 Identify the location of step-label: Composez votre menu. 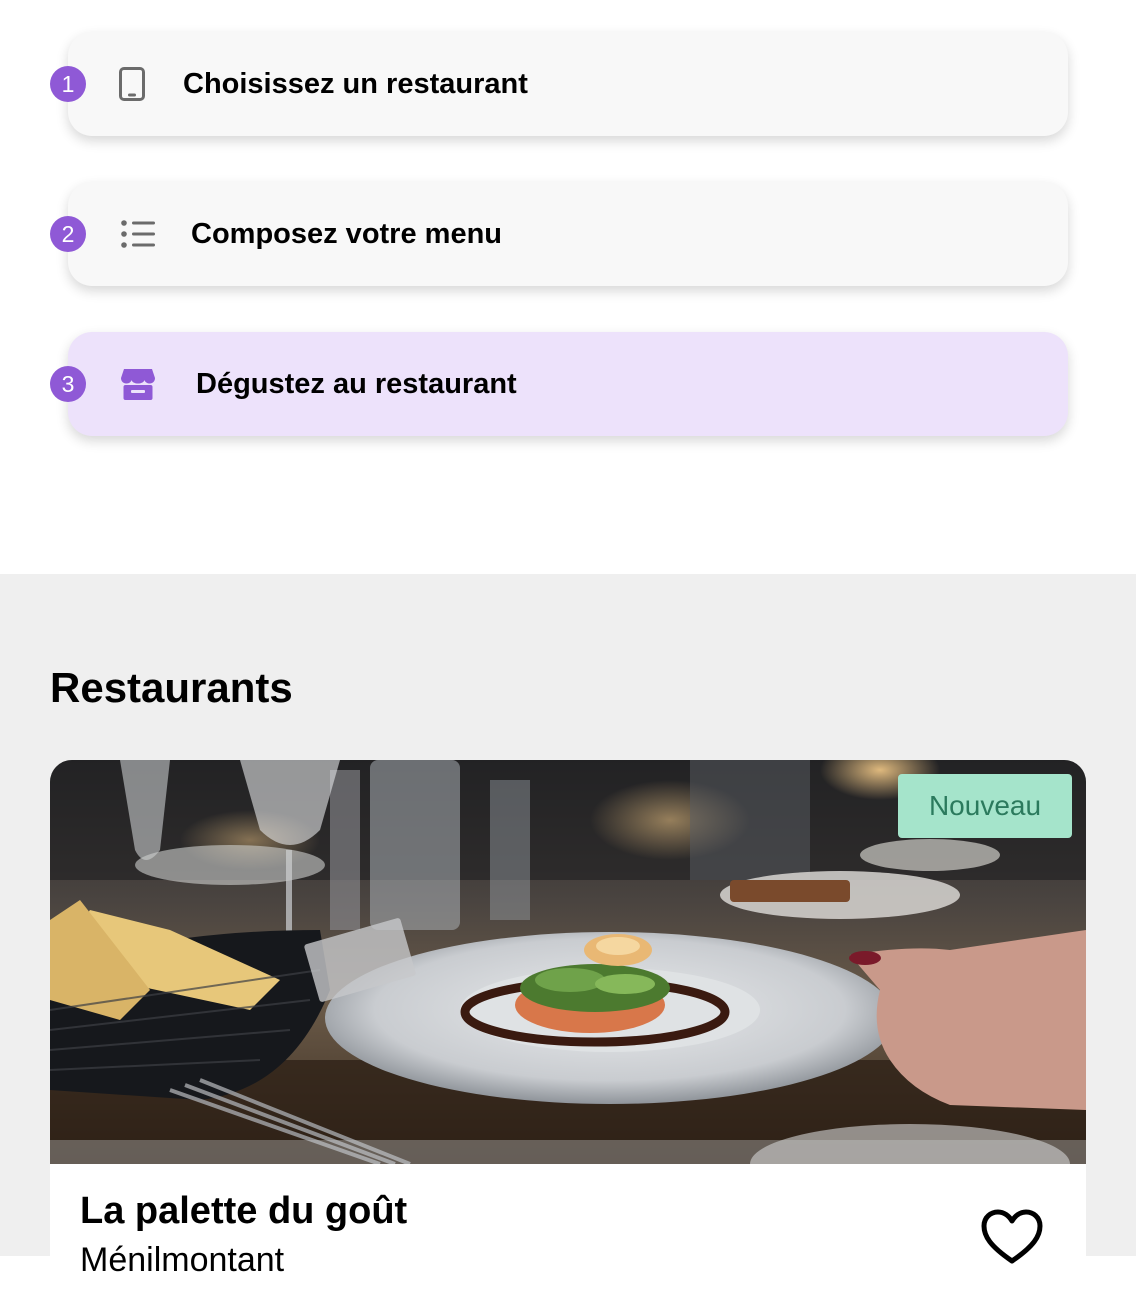
(346, 234).